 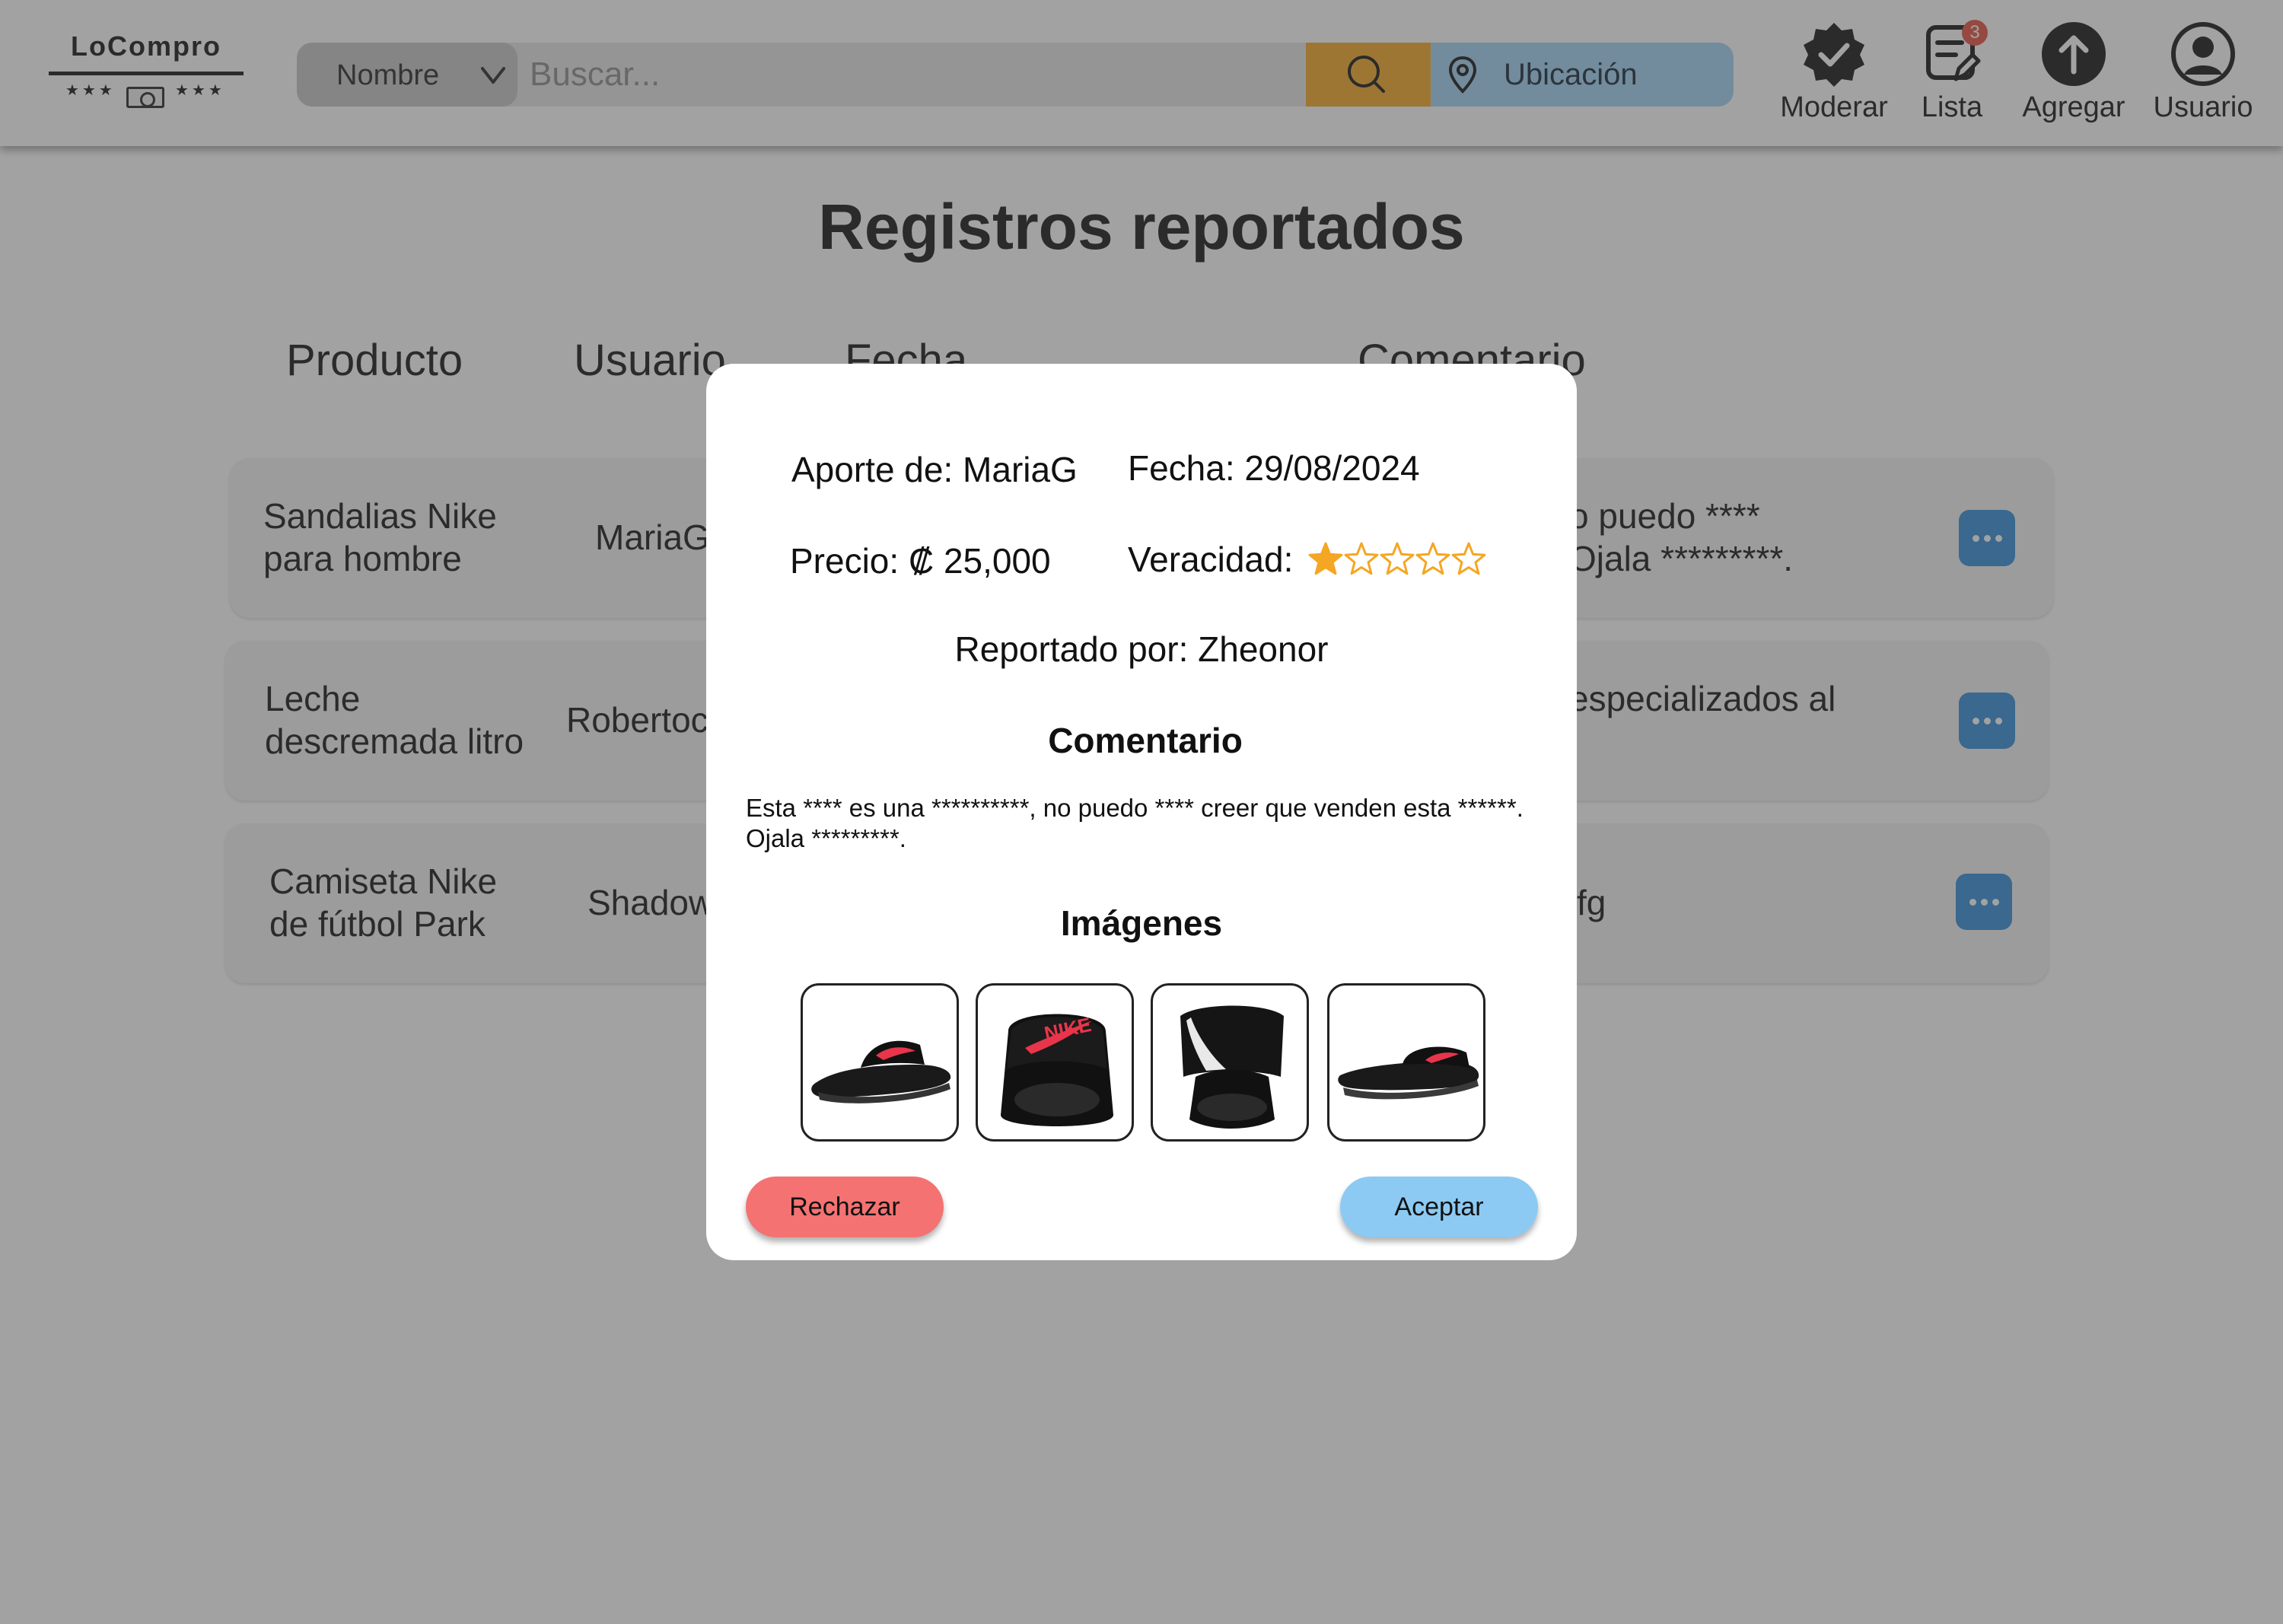 What do you see at coordinates (1325, 558) in the screenshot?
I see `star-filled-icon` at bounding box center [1325, 558].